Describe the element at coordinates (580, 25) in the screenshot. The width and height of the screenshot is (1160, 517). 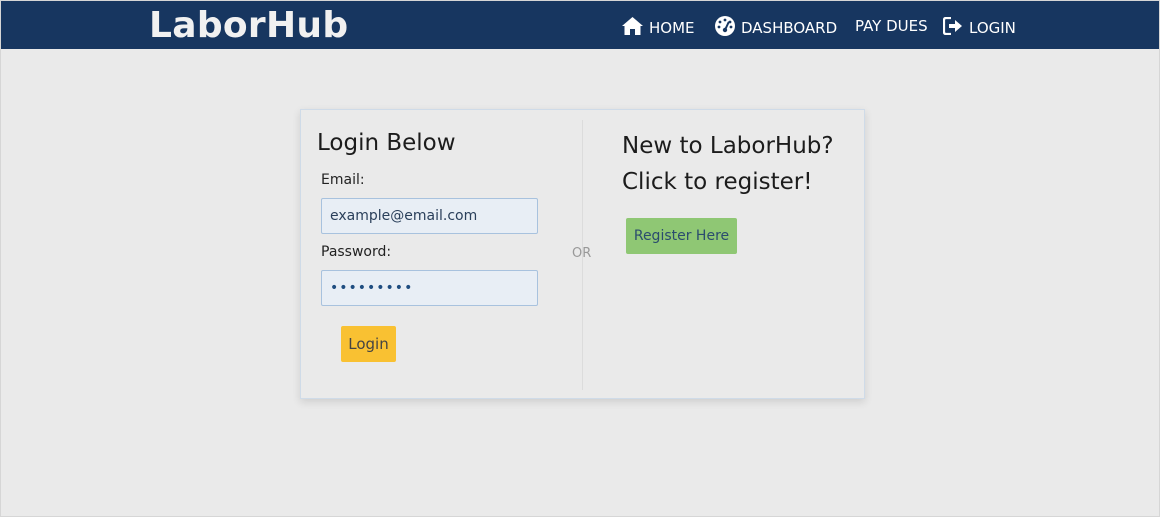
I see `top-navbar: LaborHub HOME DASHBOARD PAY DUES LOGIN` at that location.